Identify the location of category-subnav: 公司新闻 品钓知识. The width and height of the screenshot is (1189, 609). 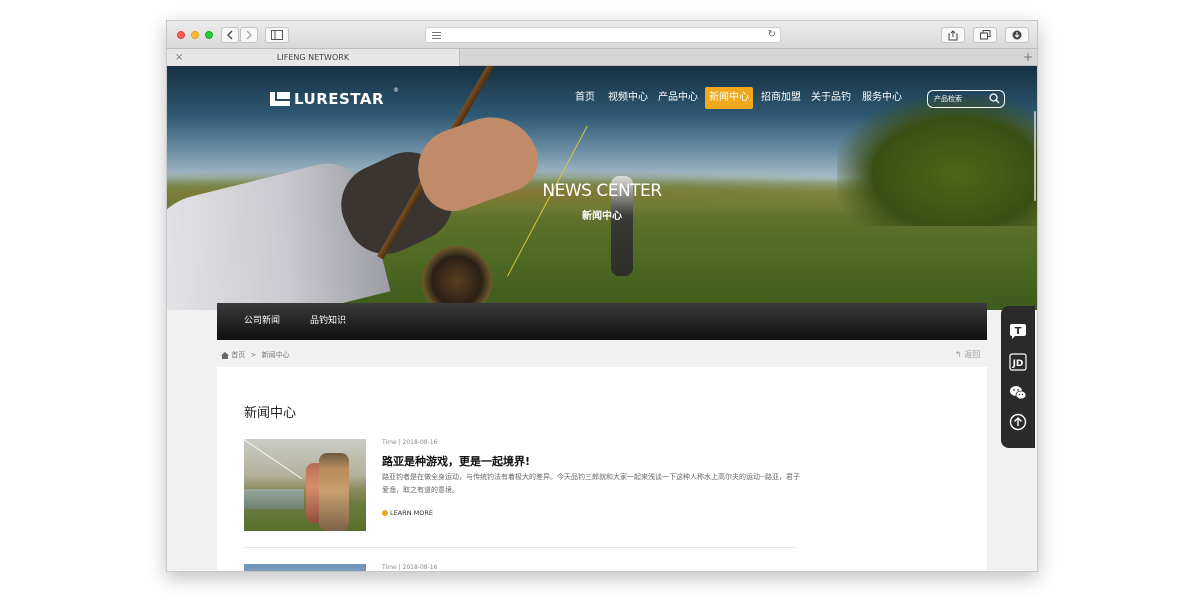
(602, 321).